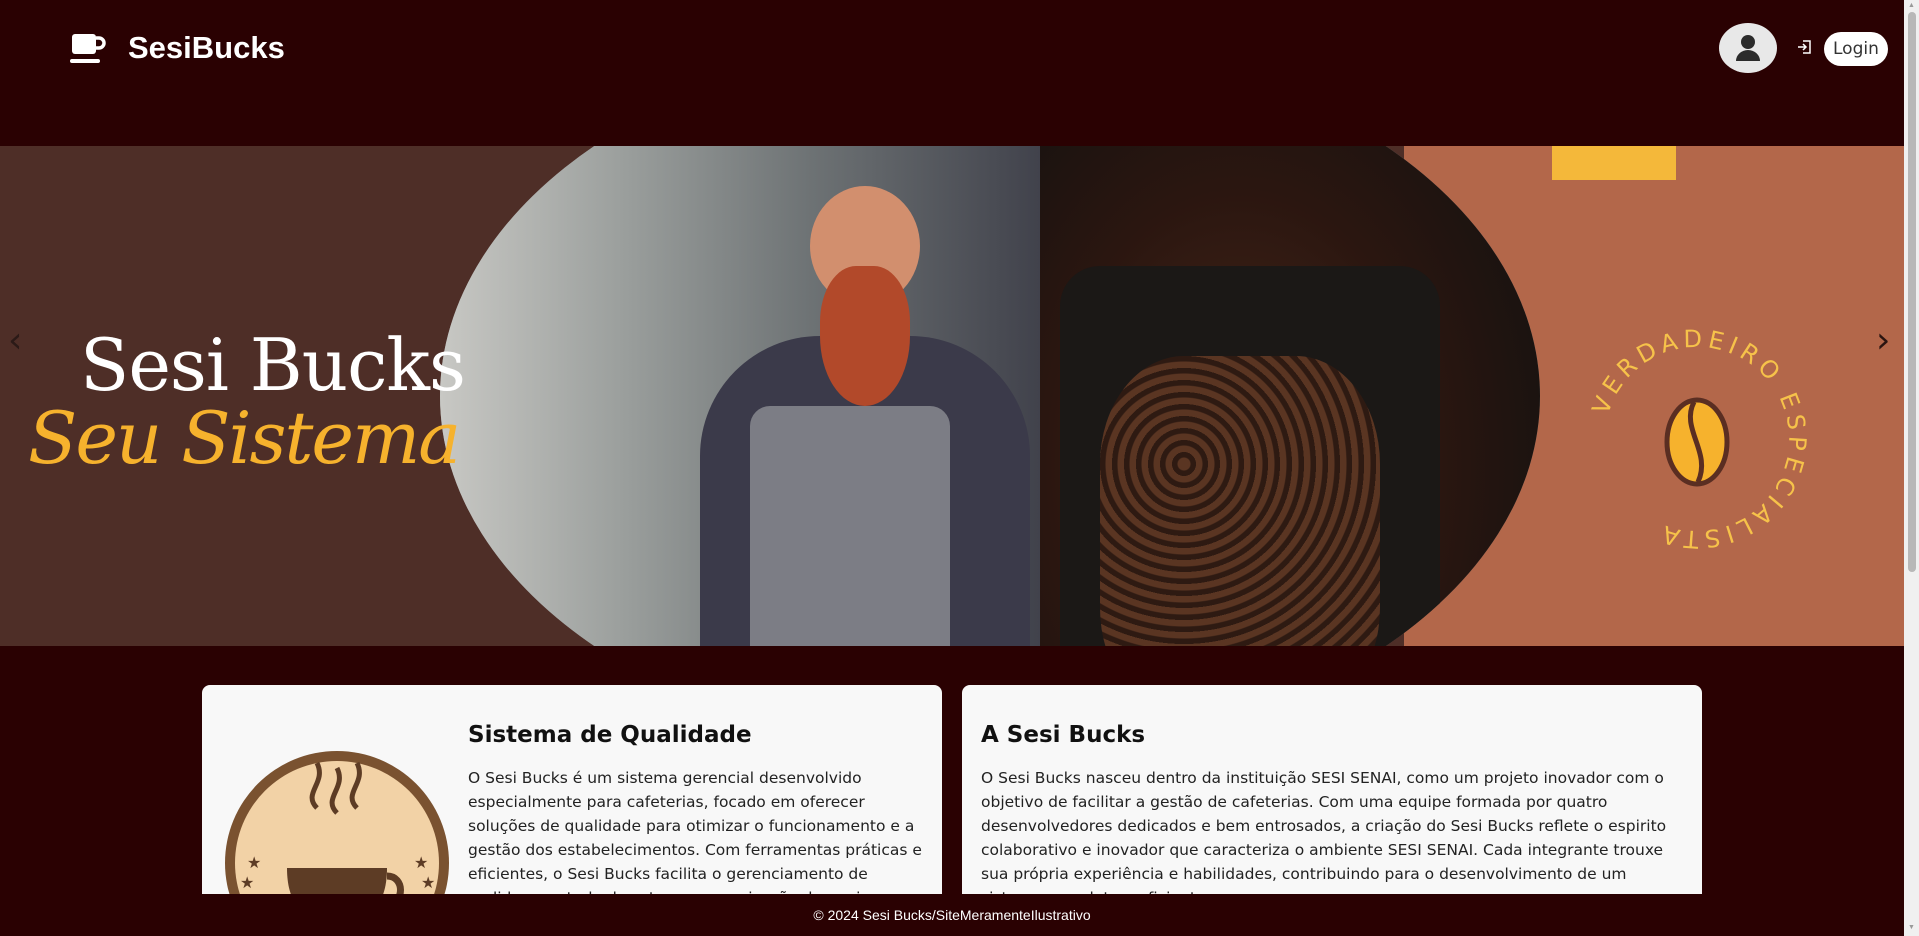 This screenshot has width=1919, height=936. Describe the element at coordinates (1804, 49) in the screenshot. I see `sign-in-icon` at that location.